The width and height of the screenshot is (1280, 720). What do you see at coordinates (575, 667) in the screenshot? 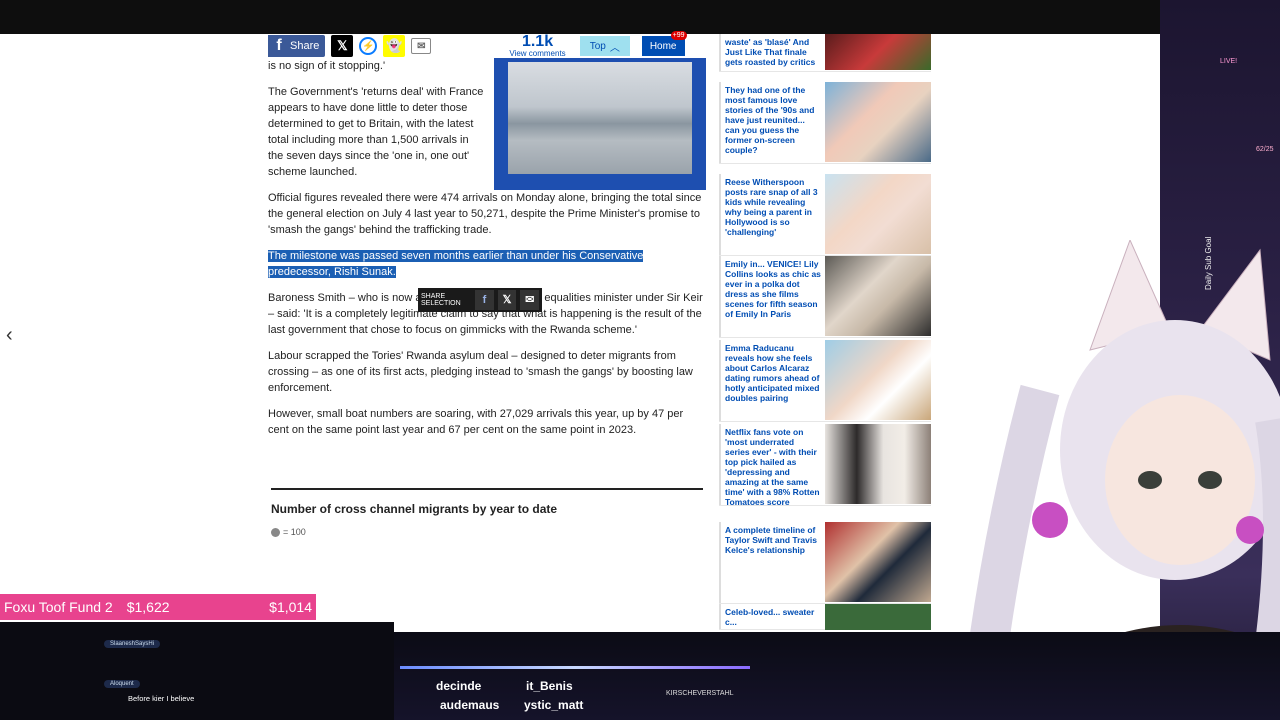
I see `neon-line` at bounding box center [575, 667].